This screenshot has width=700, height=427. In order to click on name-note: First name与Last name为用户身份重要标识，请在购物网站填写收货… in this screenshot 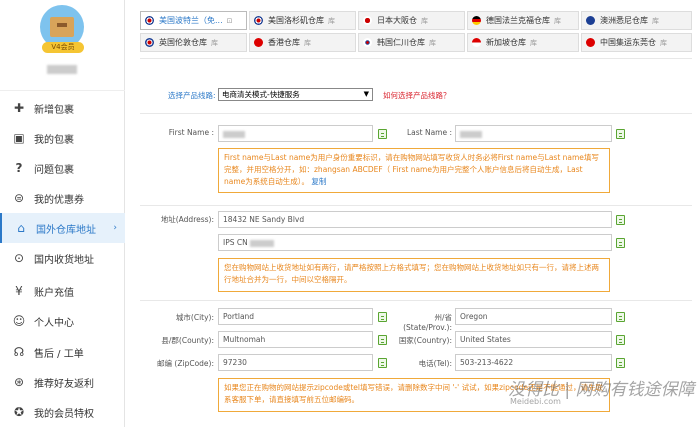, I will do `click(414, 170)`.